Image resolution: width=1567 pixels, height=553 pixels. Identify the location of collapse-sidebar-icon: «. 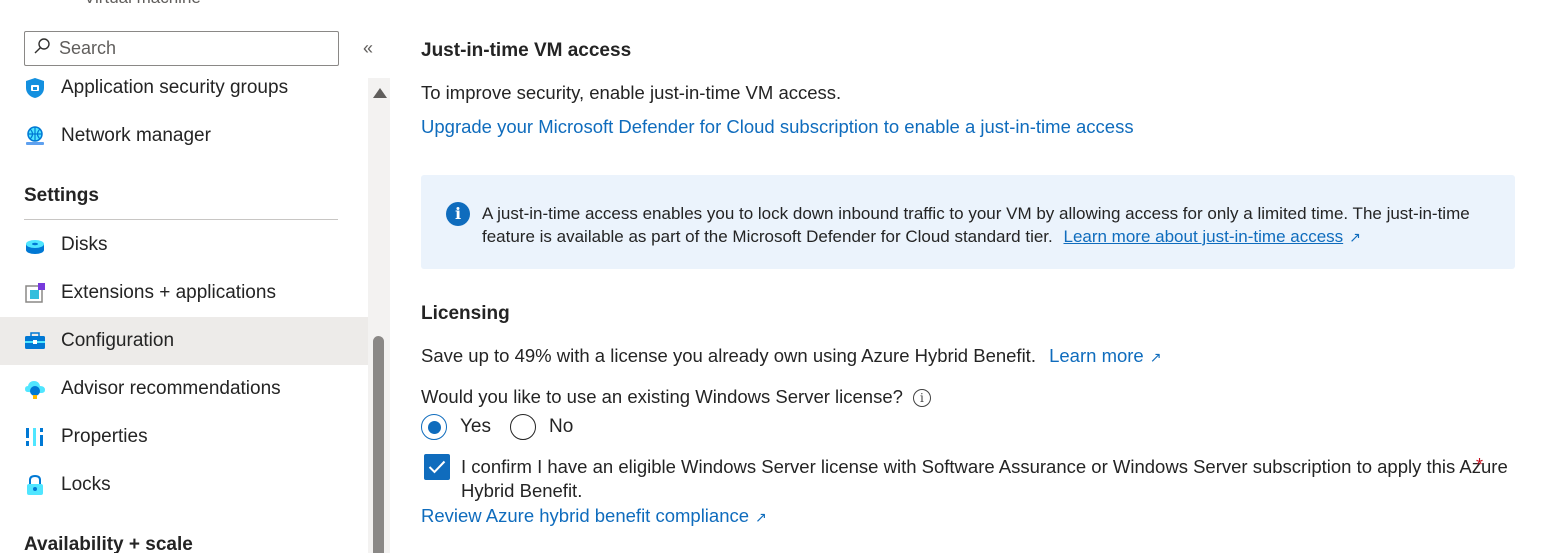
(368, 48).